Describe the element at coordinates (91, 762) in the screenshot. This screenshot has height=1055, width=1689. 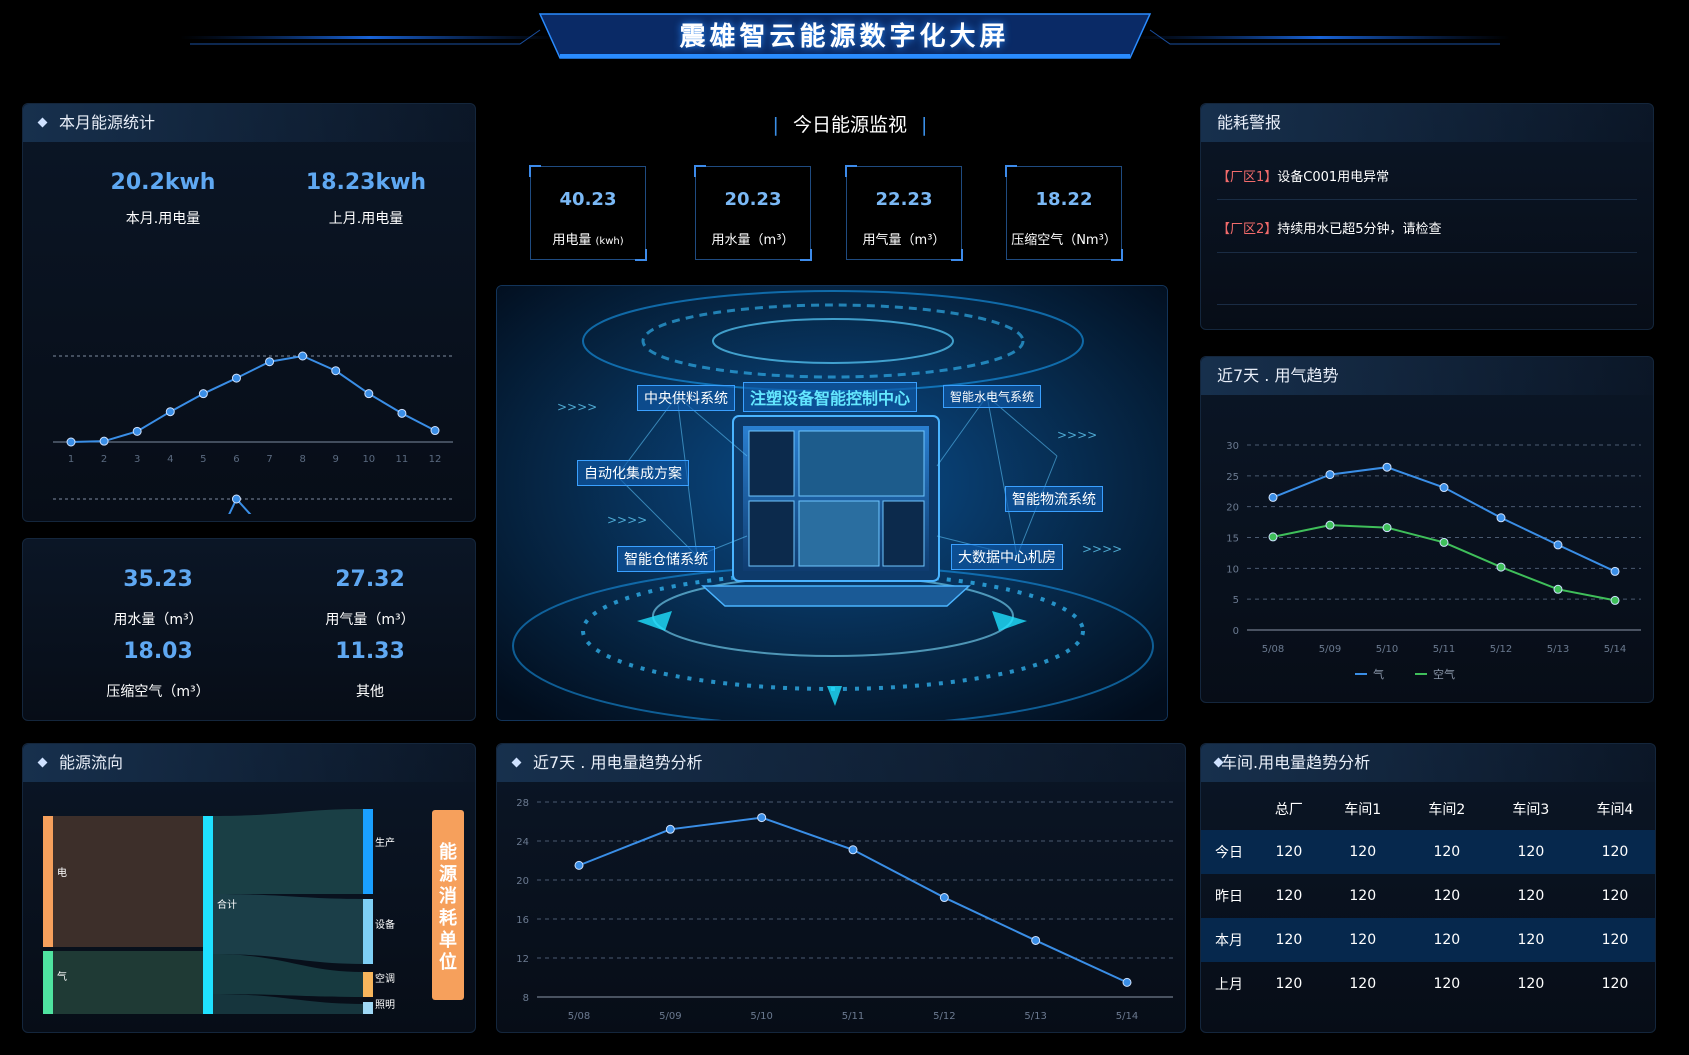
I see `panel-title: 能源流向` at that location.